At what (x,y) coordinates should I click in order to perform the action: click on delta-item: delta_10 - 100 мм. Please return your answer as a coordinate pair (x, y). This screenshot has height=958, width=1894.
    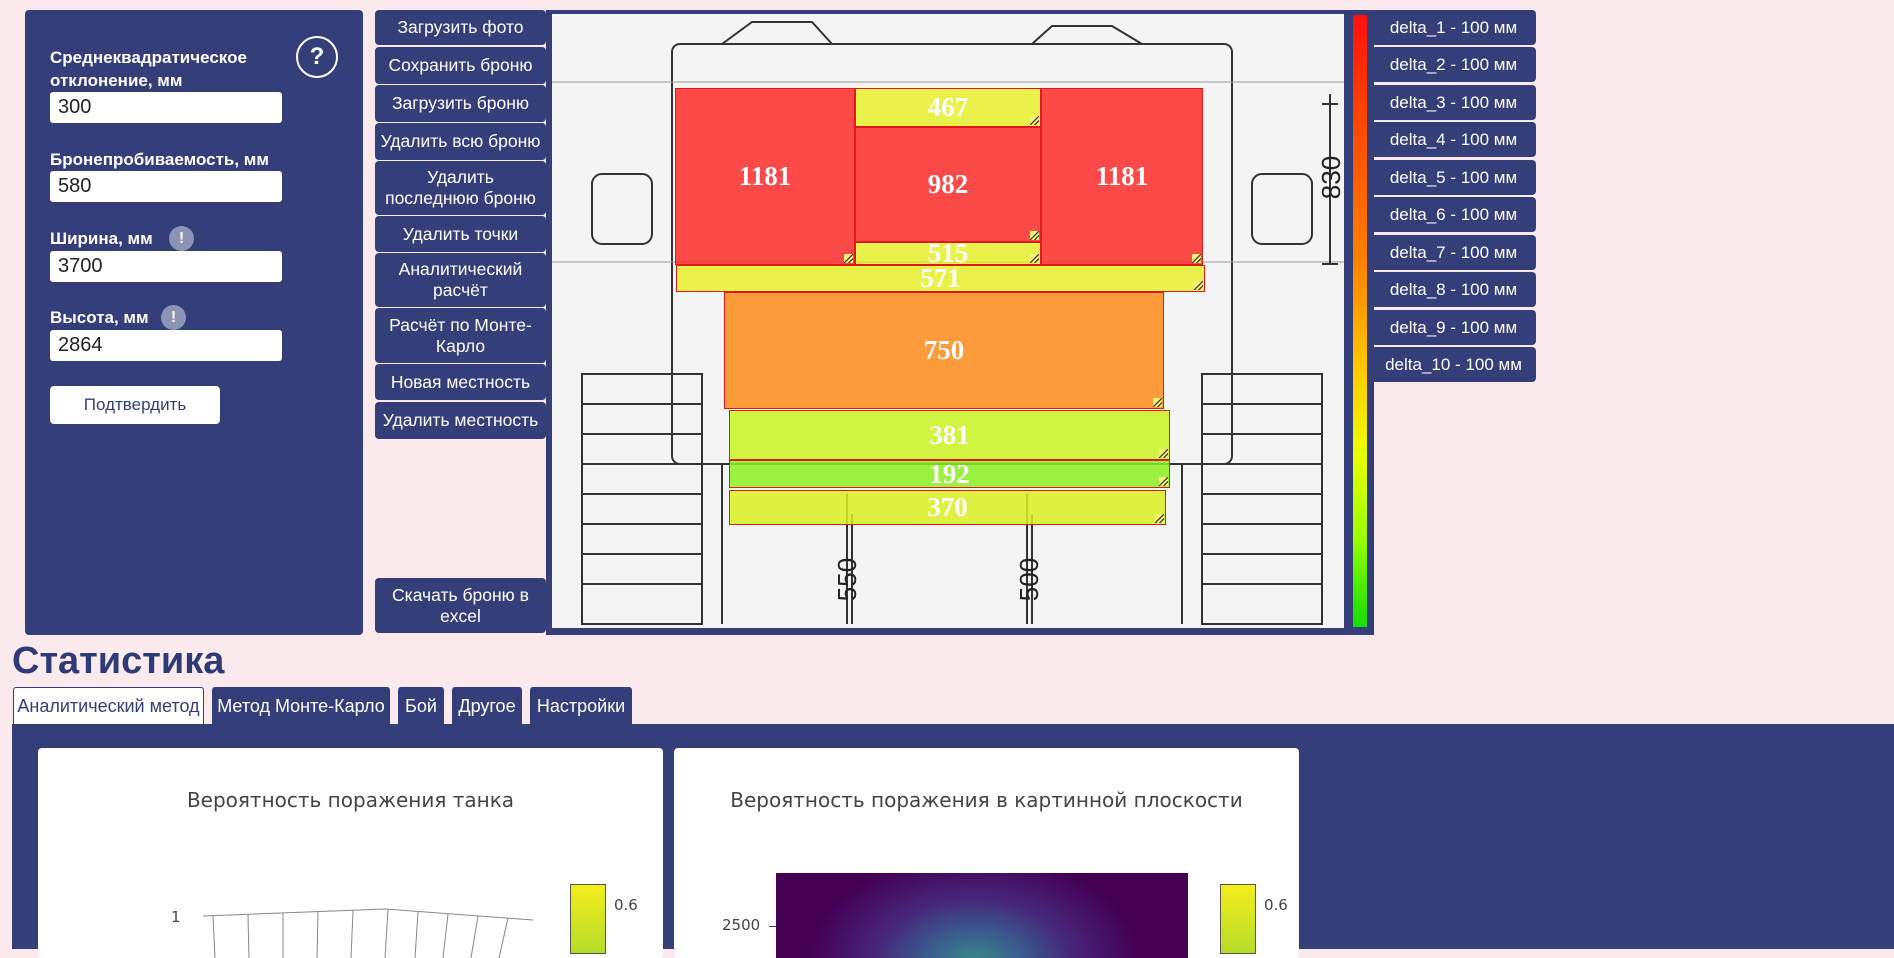
    Looking at the image, I should click on (1453, 364).